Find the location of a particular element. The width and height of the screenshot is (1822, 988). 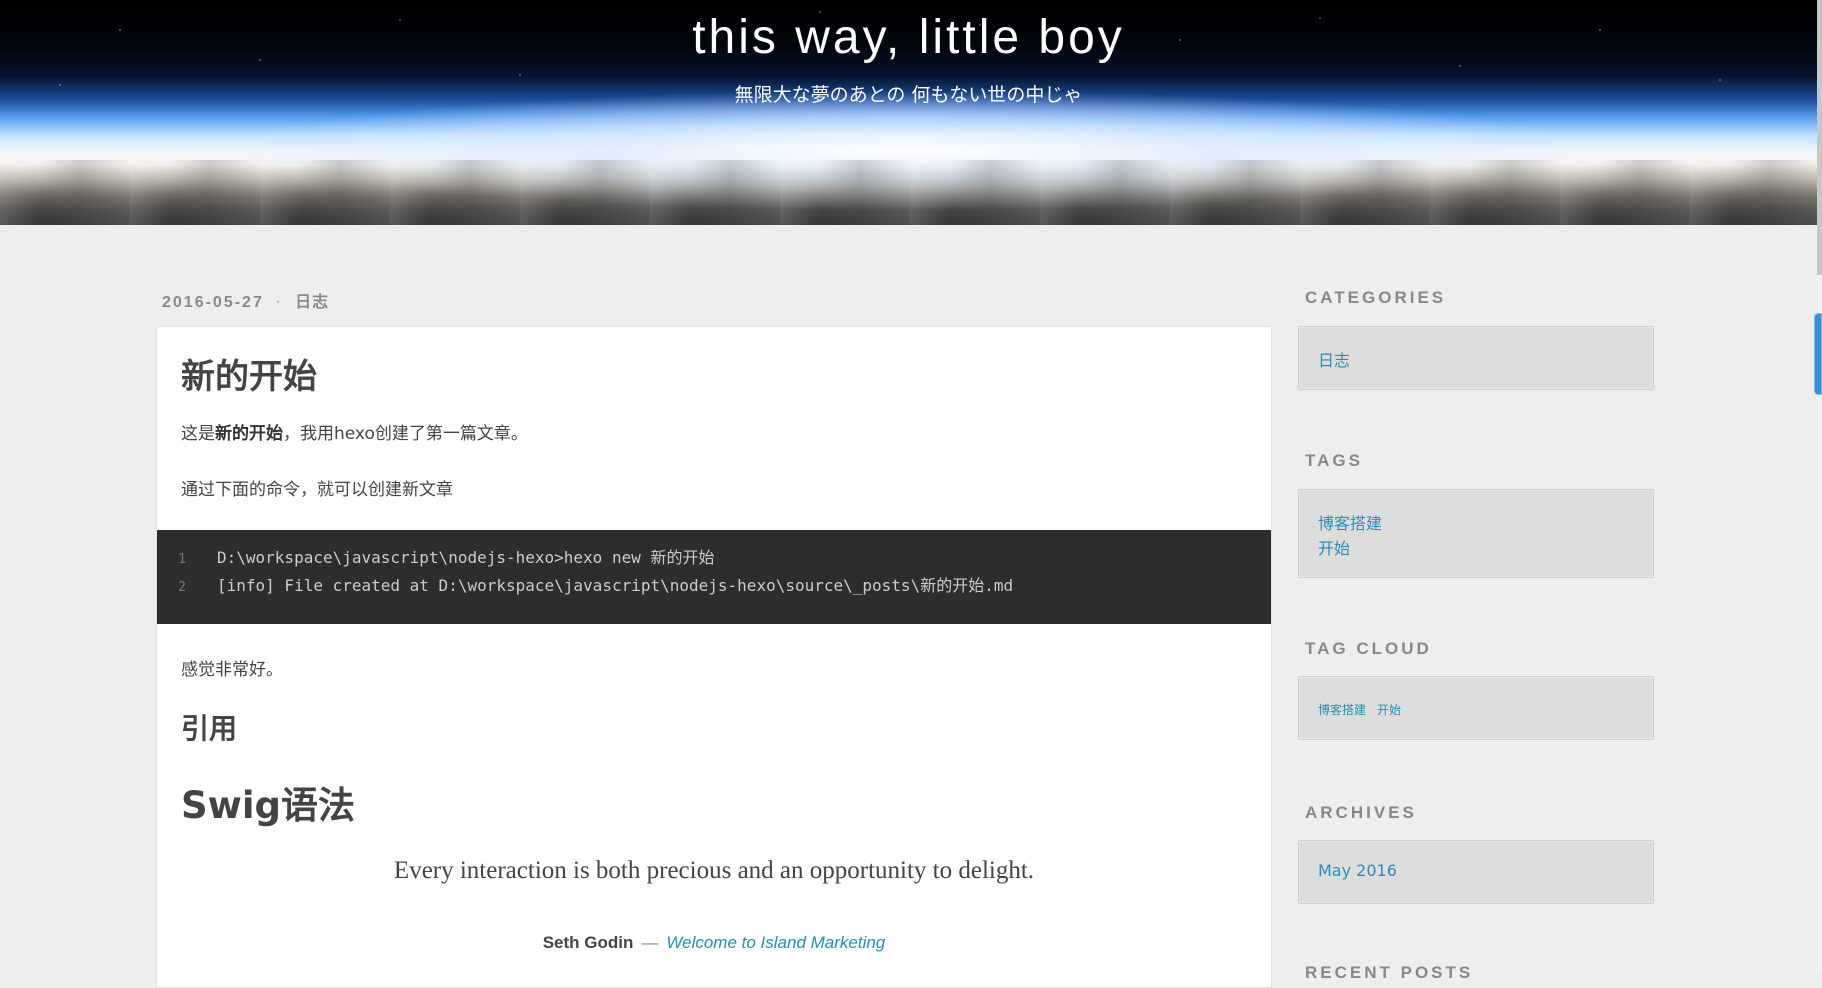

side-floating-tab is located at coordinates (1818, 354).